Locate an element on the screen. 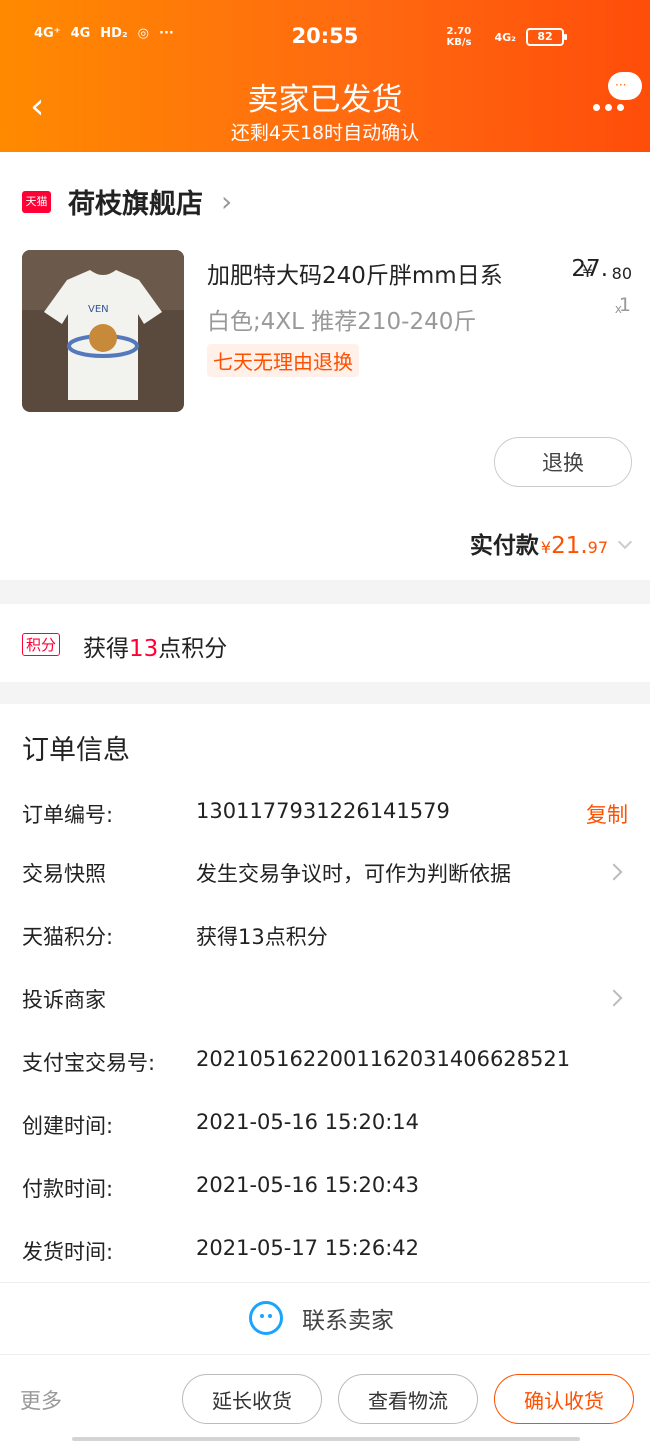 Image resolution: width=650 pixels, height=1444 pixels. chevron-down-icon is located at coordinates (625, 542).